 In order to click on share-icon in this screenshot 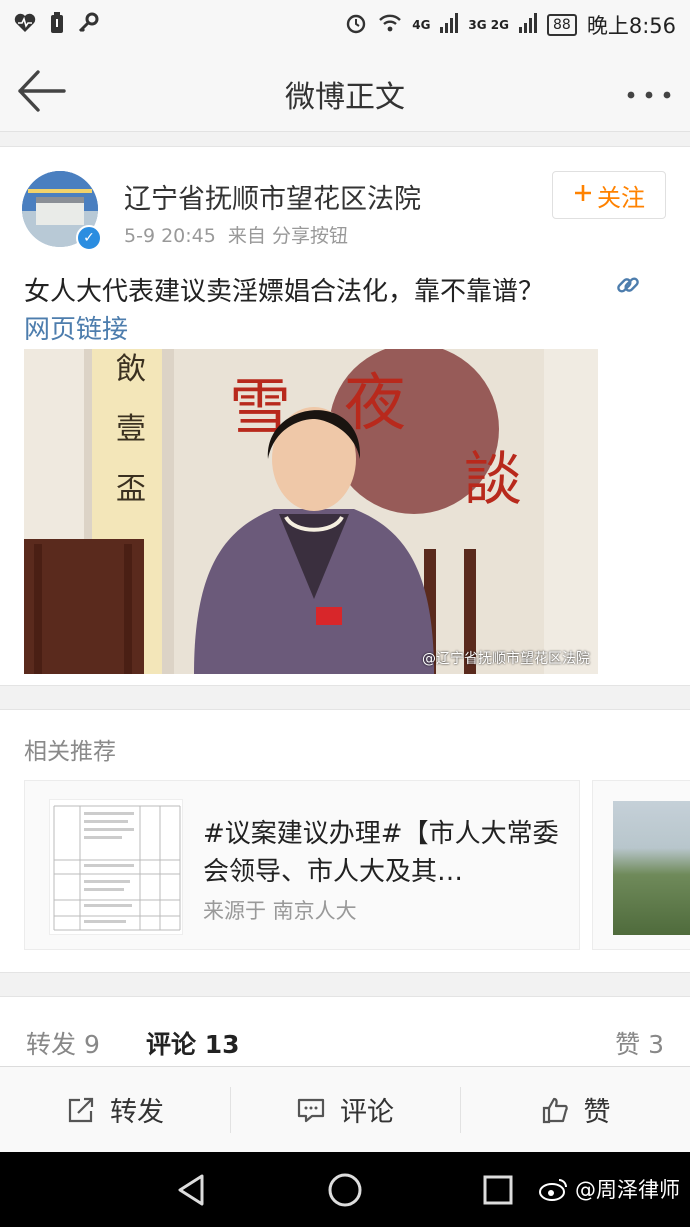, I will do `click(81, 1109)`.